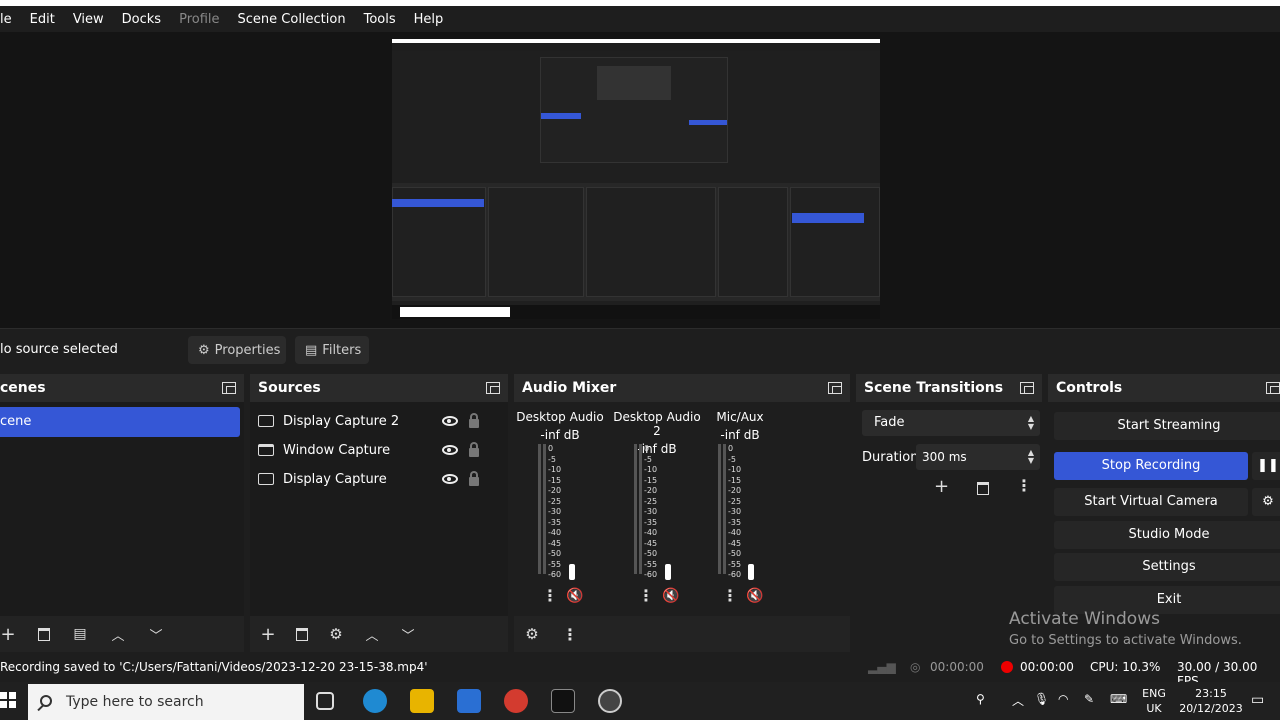 This screenshot has width=1280, height=720. Describe the element at coordinates (469, 701) in the screenshot. I see `store-icon` at that location.